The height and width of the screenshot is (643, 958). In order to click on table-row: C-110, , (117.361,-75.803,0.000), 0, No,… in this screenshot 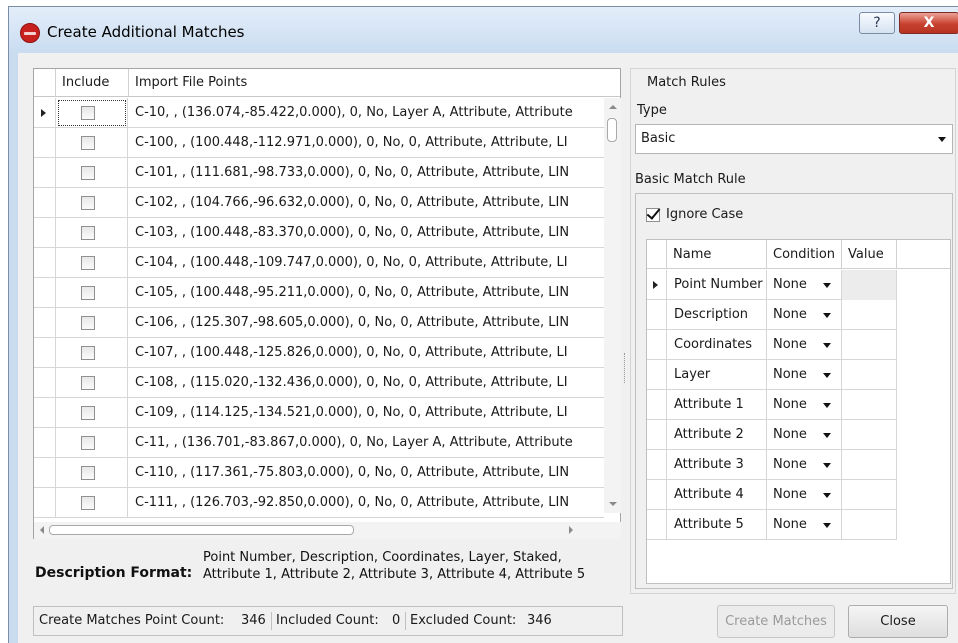, I will do `click(319, 473)`.